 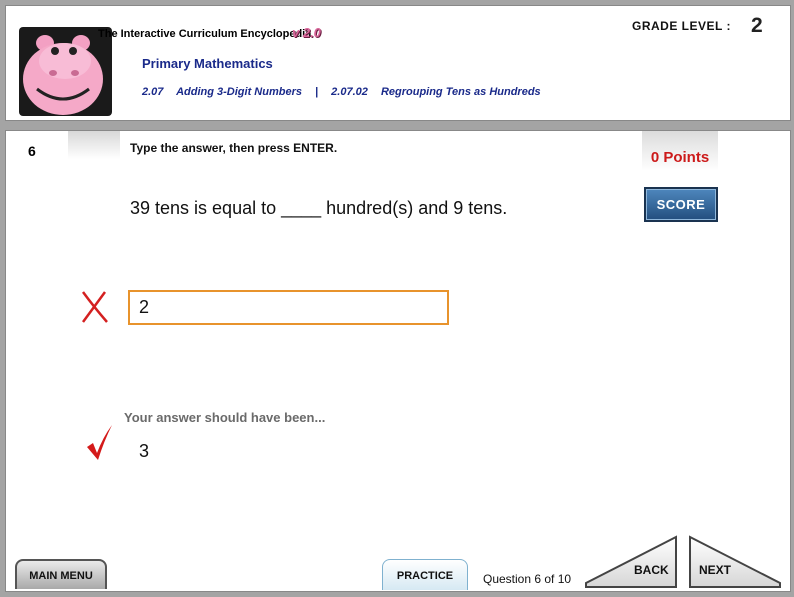 What do you see at coordinates (65, 71) in the screenshot?
I see `hippo-mascot-icon` at bounding box center [65, 71].